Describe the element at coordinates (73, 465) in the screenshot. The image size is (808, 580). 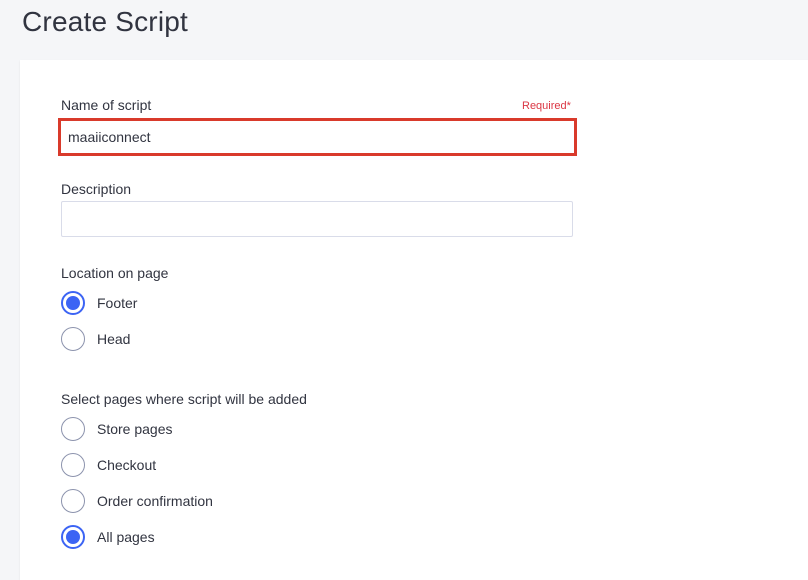
I see `radio-checkout` at that location.